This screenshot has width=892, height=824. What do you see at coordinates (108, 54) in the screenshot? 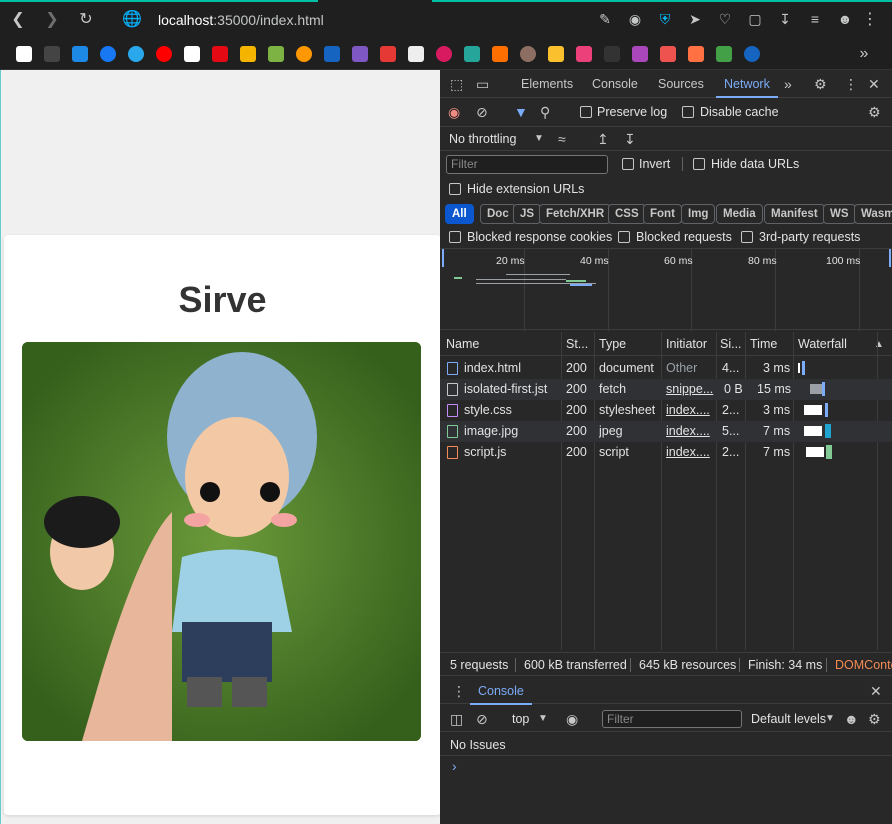
I see `bookmark-facebook-icon` at bounding box center [108, 54].